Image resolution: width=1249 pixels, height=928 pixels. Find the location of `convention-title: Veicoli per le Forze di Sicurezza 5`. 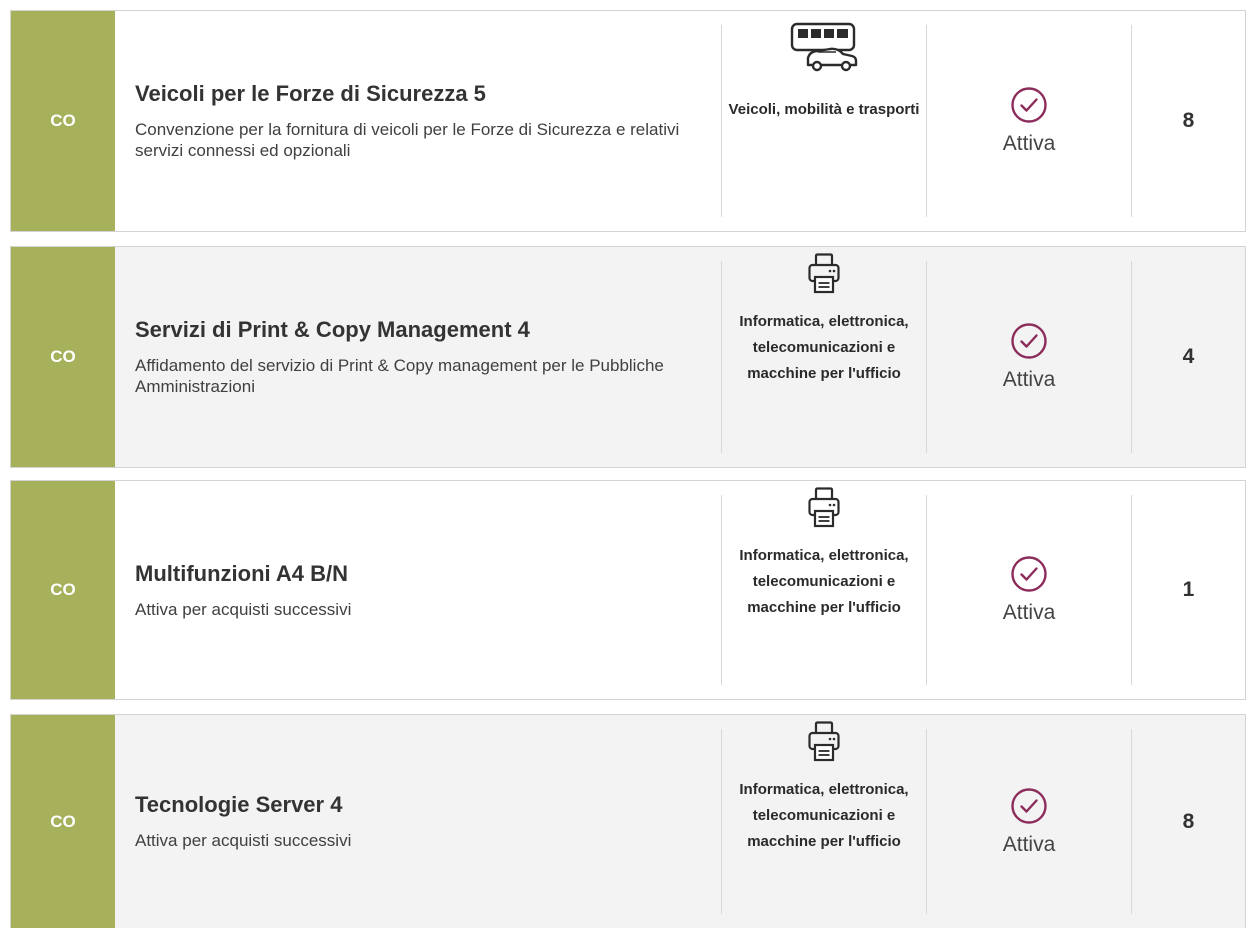

convention-title: Veicoli per le Forze di Sicurezza 5 is located at coordinates (428, 94).